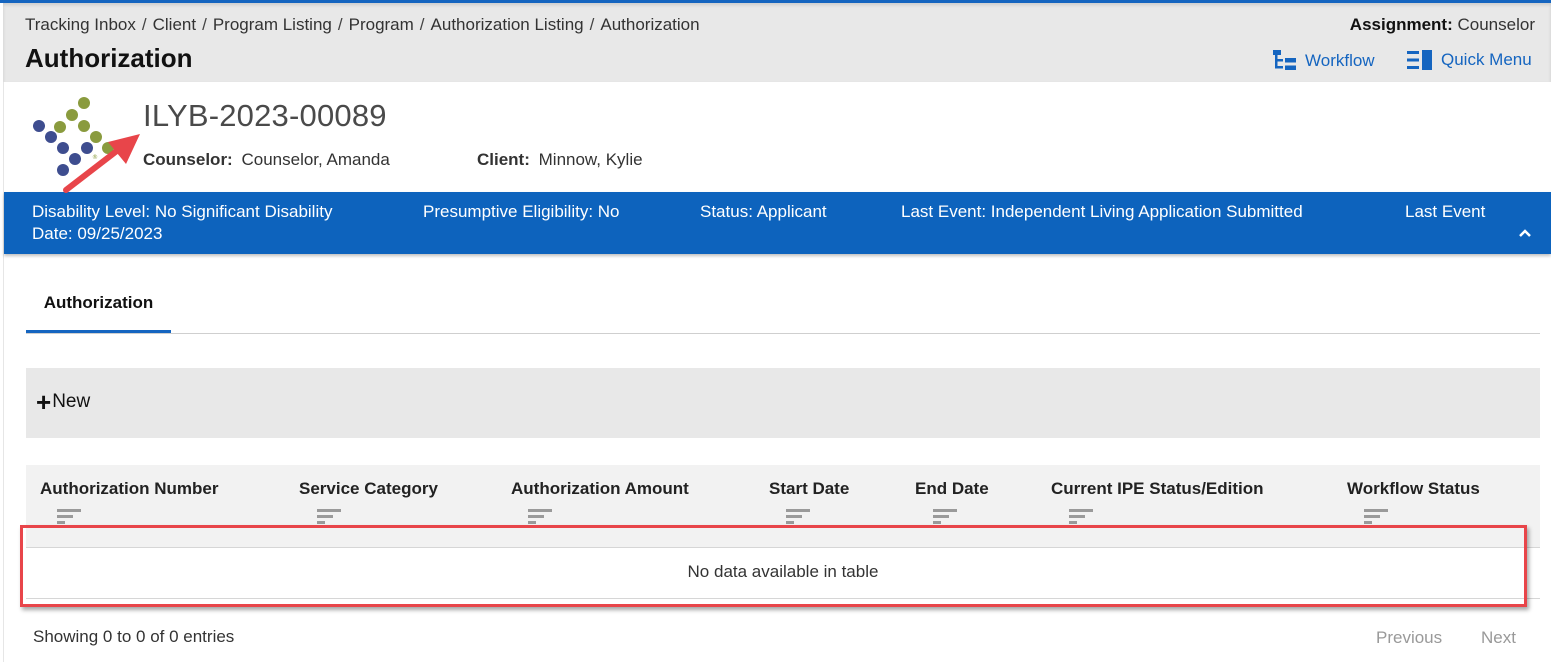 Image resolution: width=1551 pixels, height=662 pixels. What do you see at coordinates (1496, 24) in the screenshot?
I see `assignment-value: Counselor` at bounding box center [1496, 24].